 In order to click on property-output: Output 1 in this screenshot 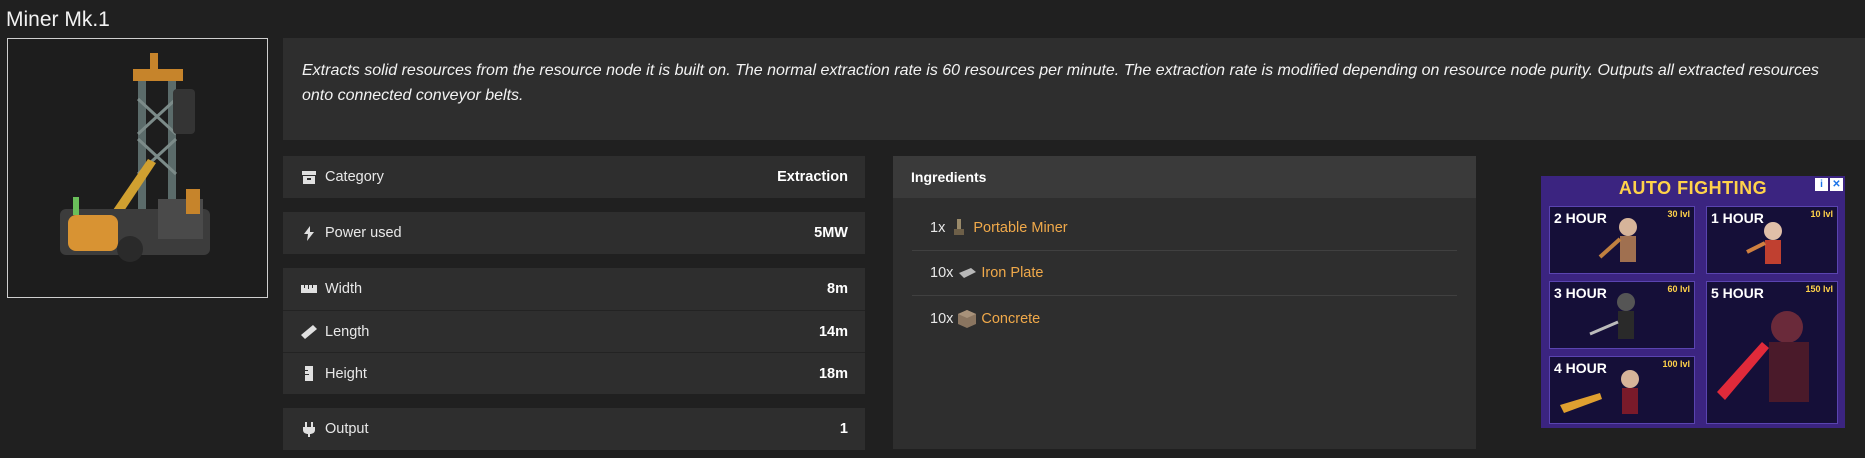, I will do `click(574, 429)`.